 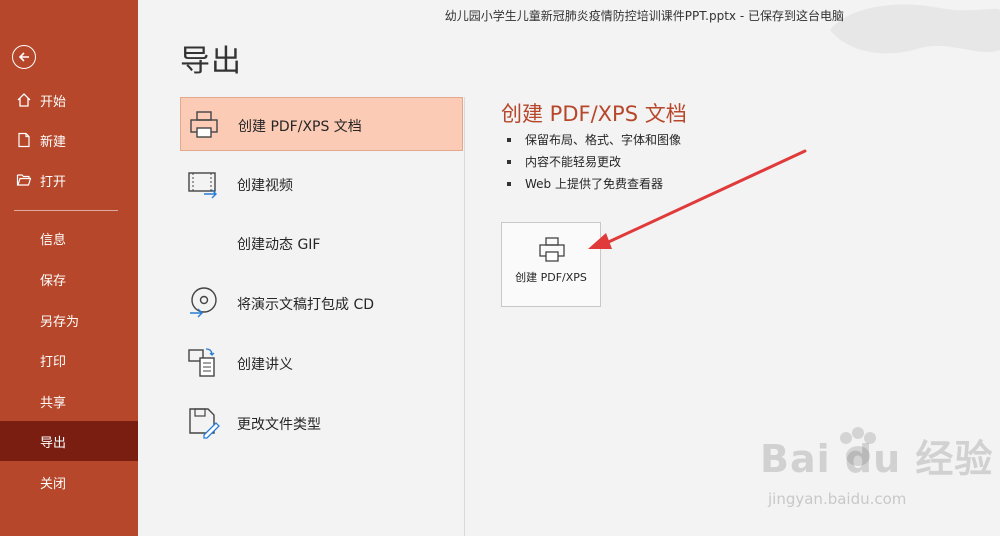 I want to click on change-type-icon, so click(x=204, y=423).